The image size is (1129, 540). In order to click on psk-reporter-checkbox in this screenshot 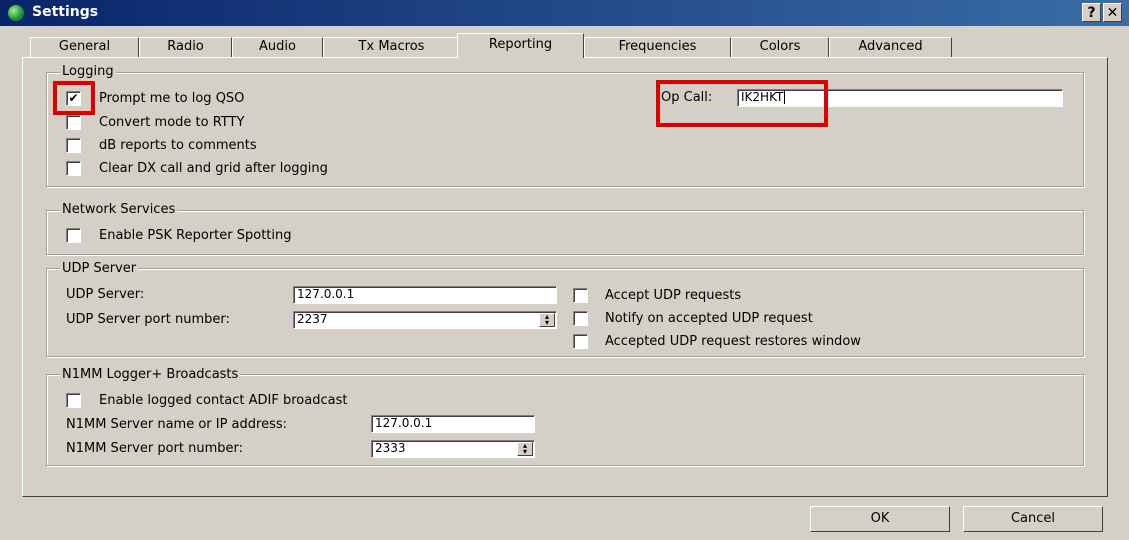, I will do `click(73, 235)`.